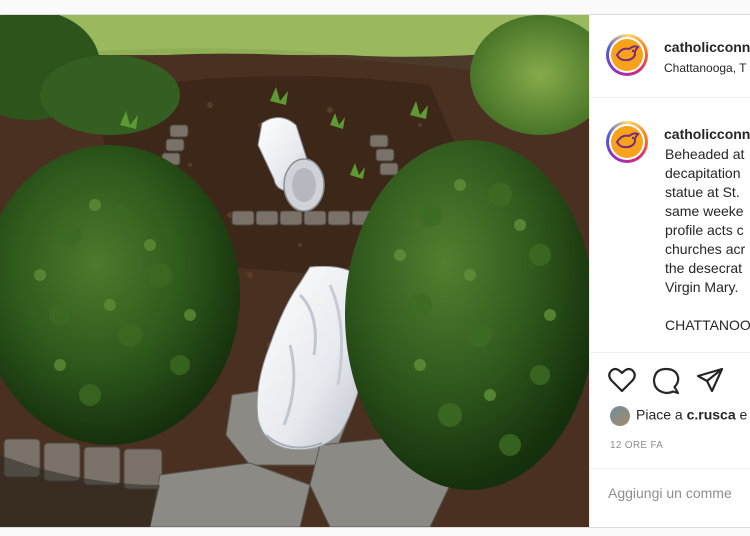 The image size is (750, 536). What do you see at coordinates (707, 134) in the screenshot?
I see `caption-username: catholicconn` at bounding box center [707, 134].